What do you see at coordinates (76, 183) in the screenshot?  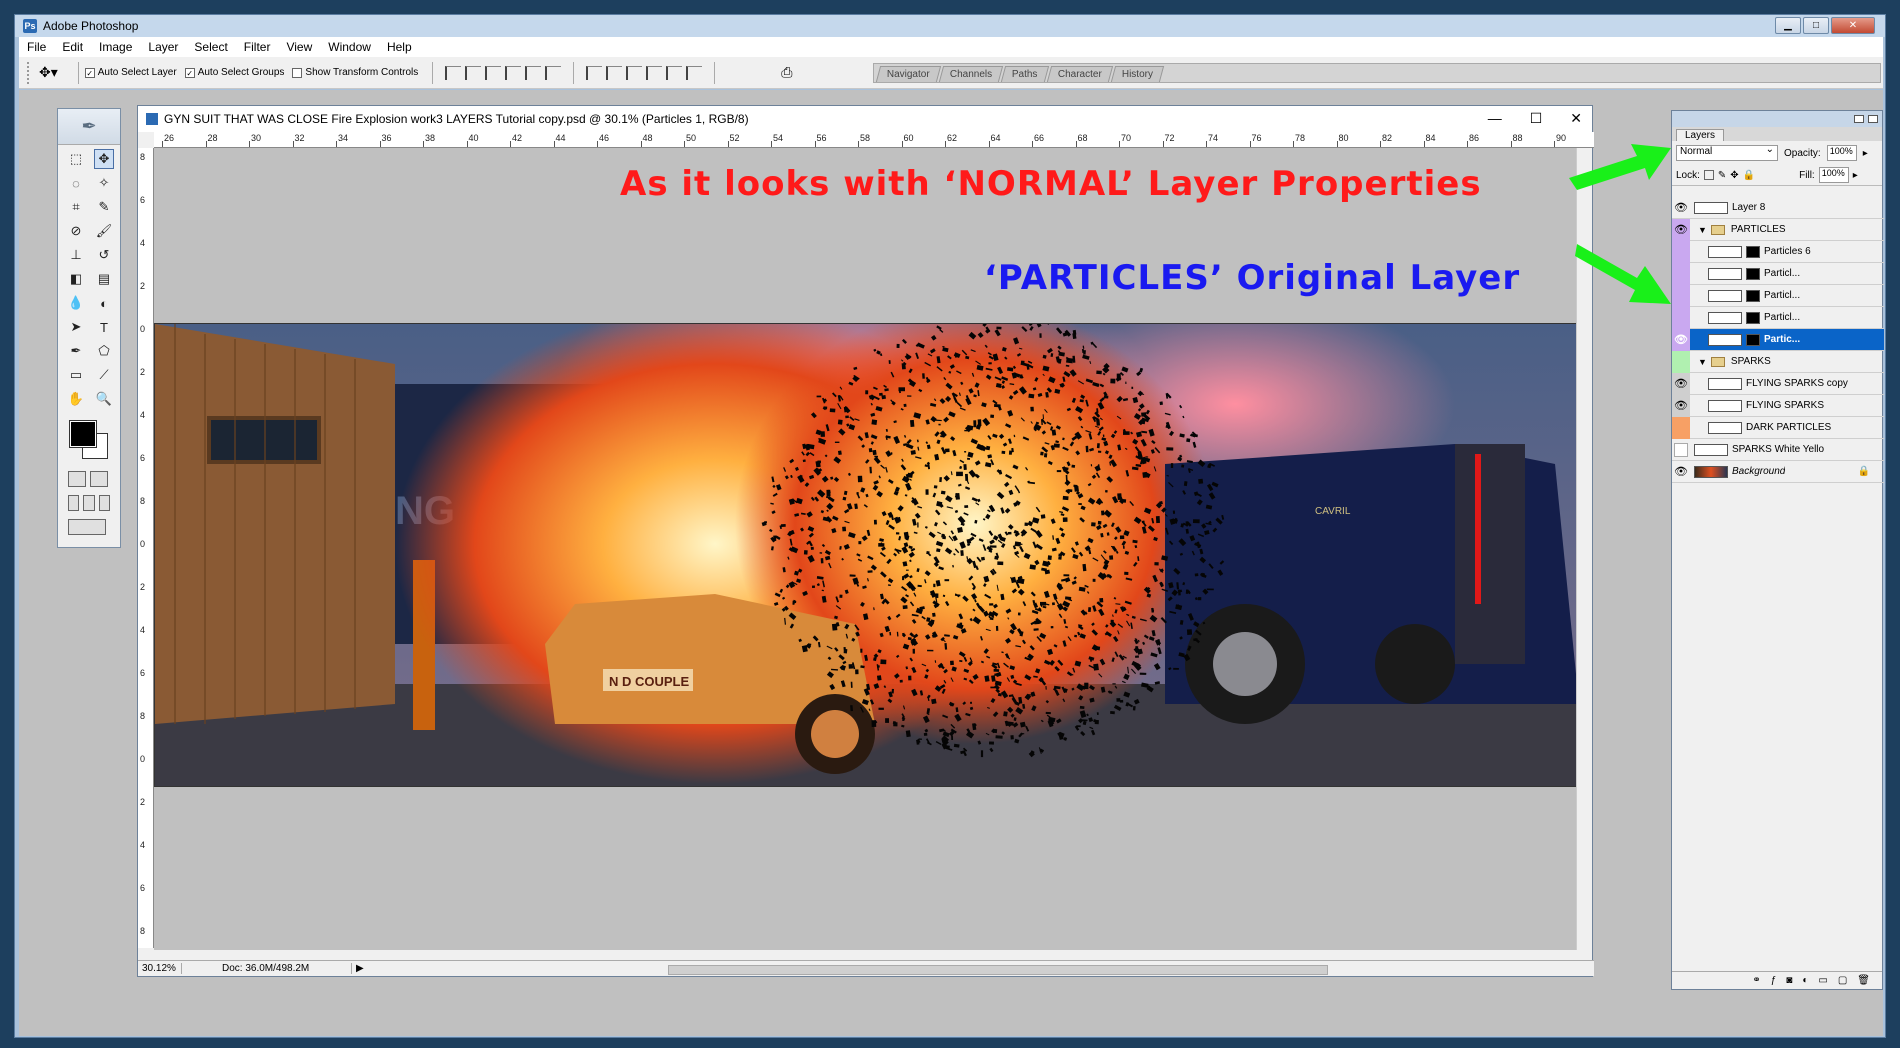 I see `lasso-tool-icon: ◌` at bounding box center [76, 183].